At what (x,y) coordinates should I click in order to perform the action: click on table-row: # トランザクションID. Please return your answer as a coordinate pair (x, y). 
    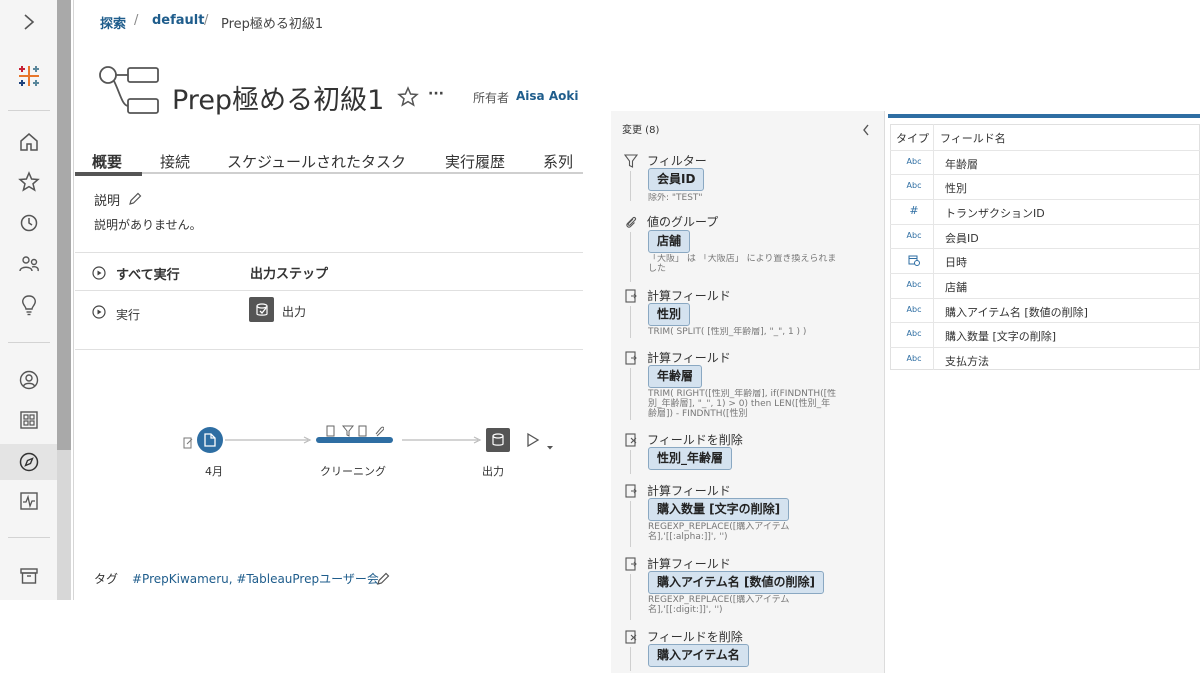
    Looking at the image, I should click on (1045, 211).